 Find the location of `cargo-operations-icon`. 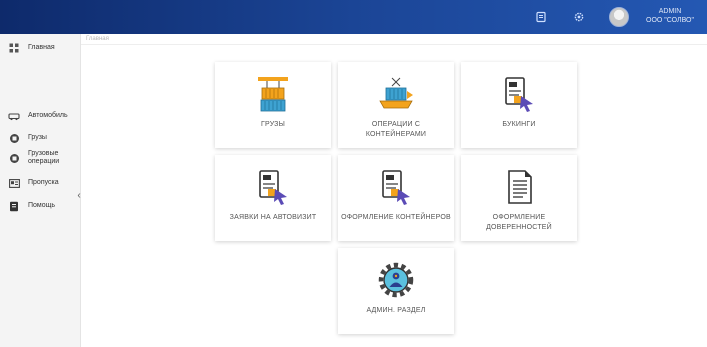

cargo-operations-icon is located at coordinates (14, 158).